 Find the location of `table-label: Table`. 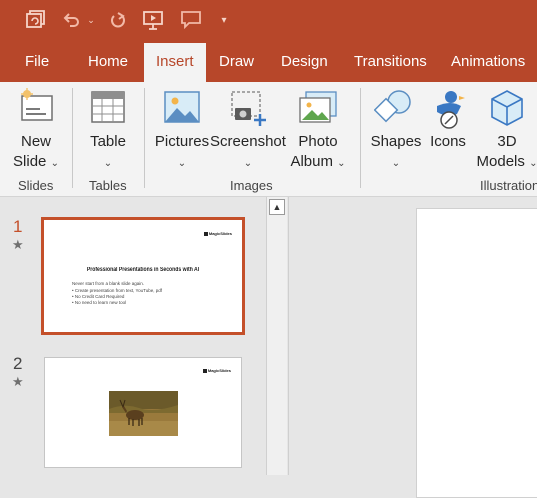

table-label: Table is located at coordinates (108, 141).